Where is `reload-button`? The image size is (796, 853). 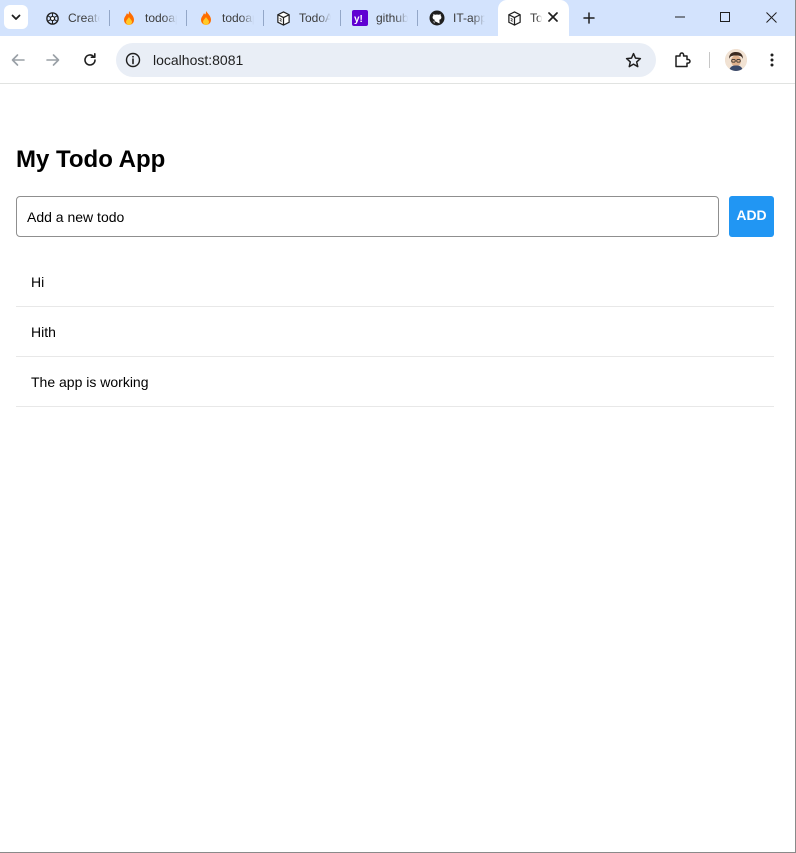 reload-button is located at coordinates (90, 60).